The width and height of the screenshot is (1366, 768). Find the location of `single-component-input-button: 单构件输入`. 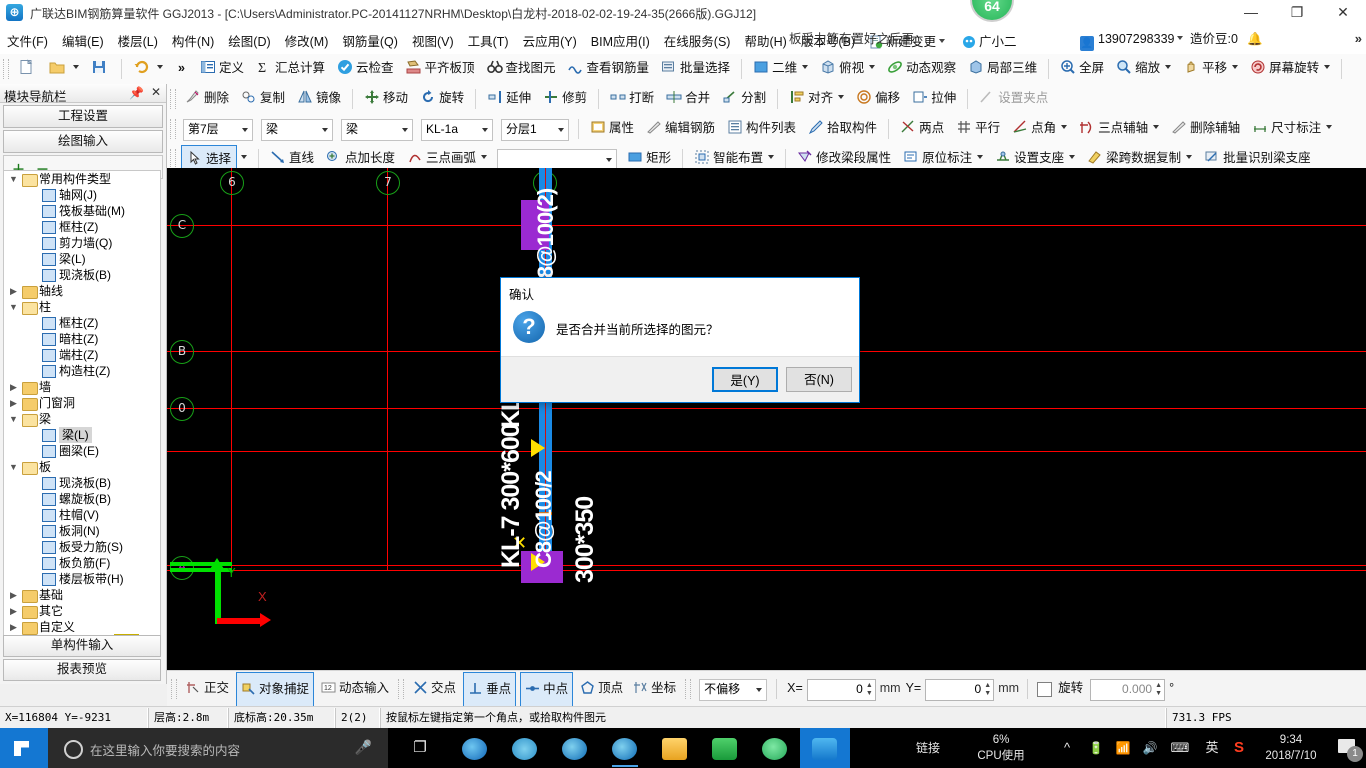

single-component-input-button: 单构件输入 is located at coordinates (82, 646).